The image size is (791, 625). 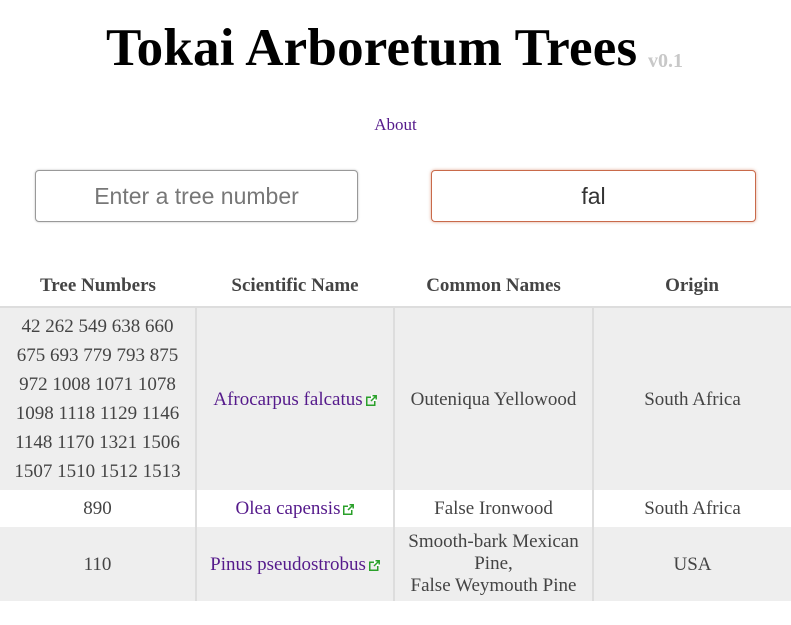 I want to click on tree-numbers-line: 972 1008 1071 1078, so click(x=97, y=384).